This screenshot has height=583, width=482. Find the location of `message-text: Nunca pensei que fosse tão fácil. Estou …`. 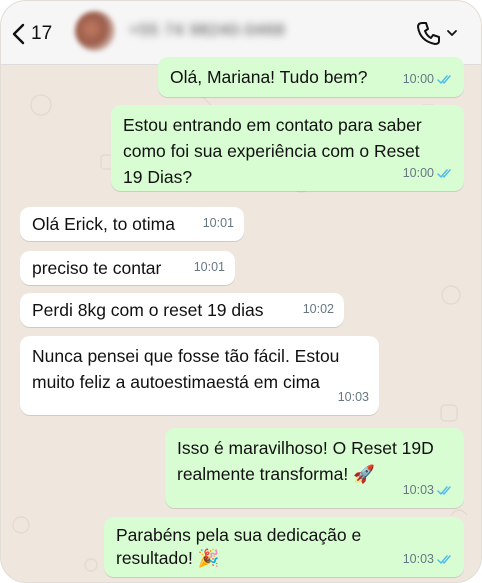

message-text: Nunca pensei que fosse tão fácil. Estou … is located at coordinates (186, 369).